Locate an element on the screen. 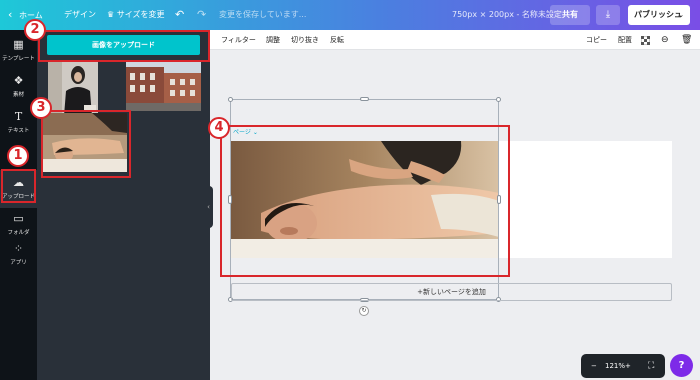 The height and width of the screenshot is (380, 700). resize-handle-top is located at coordinates (364, 99).